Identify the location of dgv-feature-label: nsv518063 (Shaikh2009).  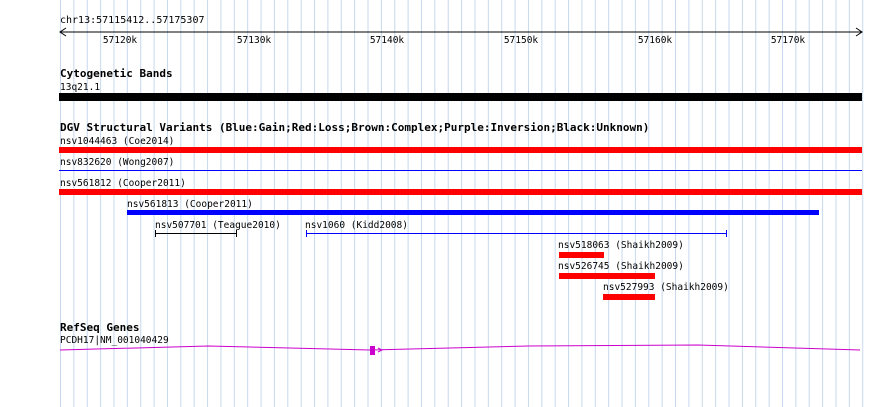
(621, 245).